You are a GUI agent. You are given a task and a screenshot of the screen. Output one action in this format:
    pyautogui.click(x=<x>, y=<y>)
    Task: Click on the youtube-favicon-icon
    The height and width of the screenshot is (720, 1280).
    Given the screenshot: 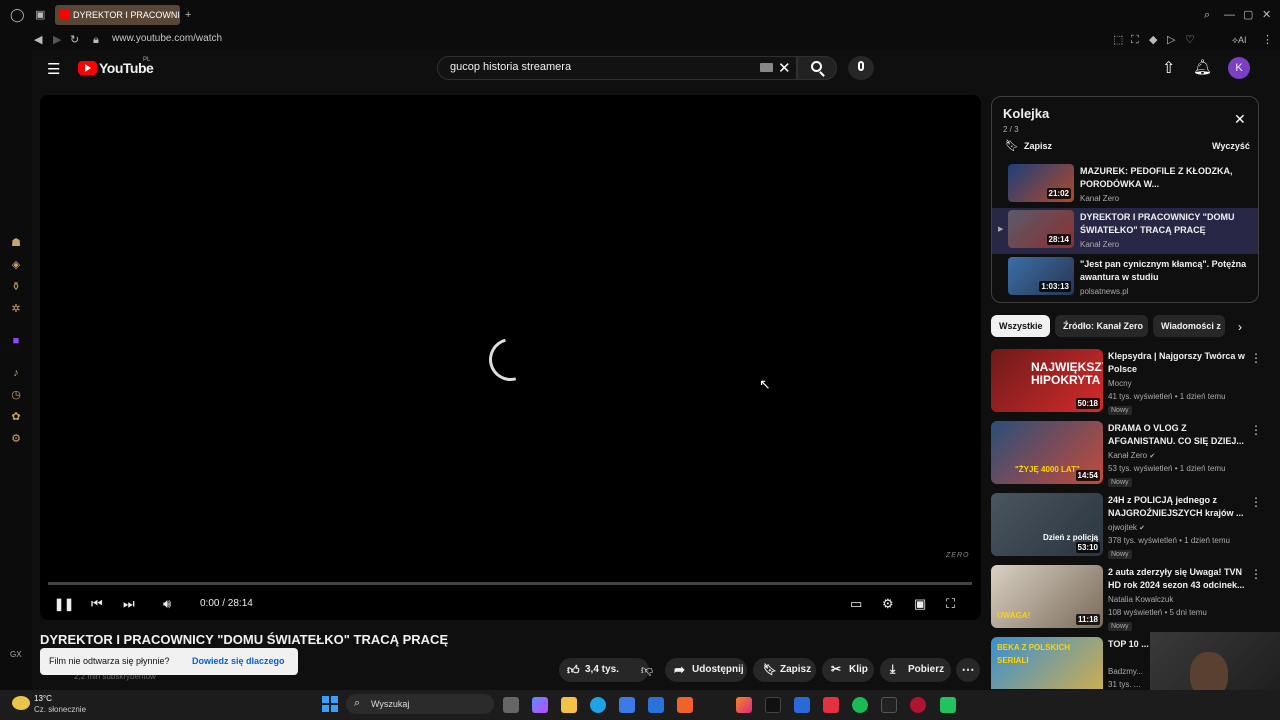 What is the action you would take?
    pyautogui.click(x=64, y=14)
    